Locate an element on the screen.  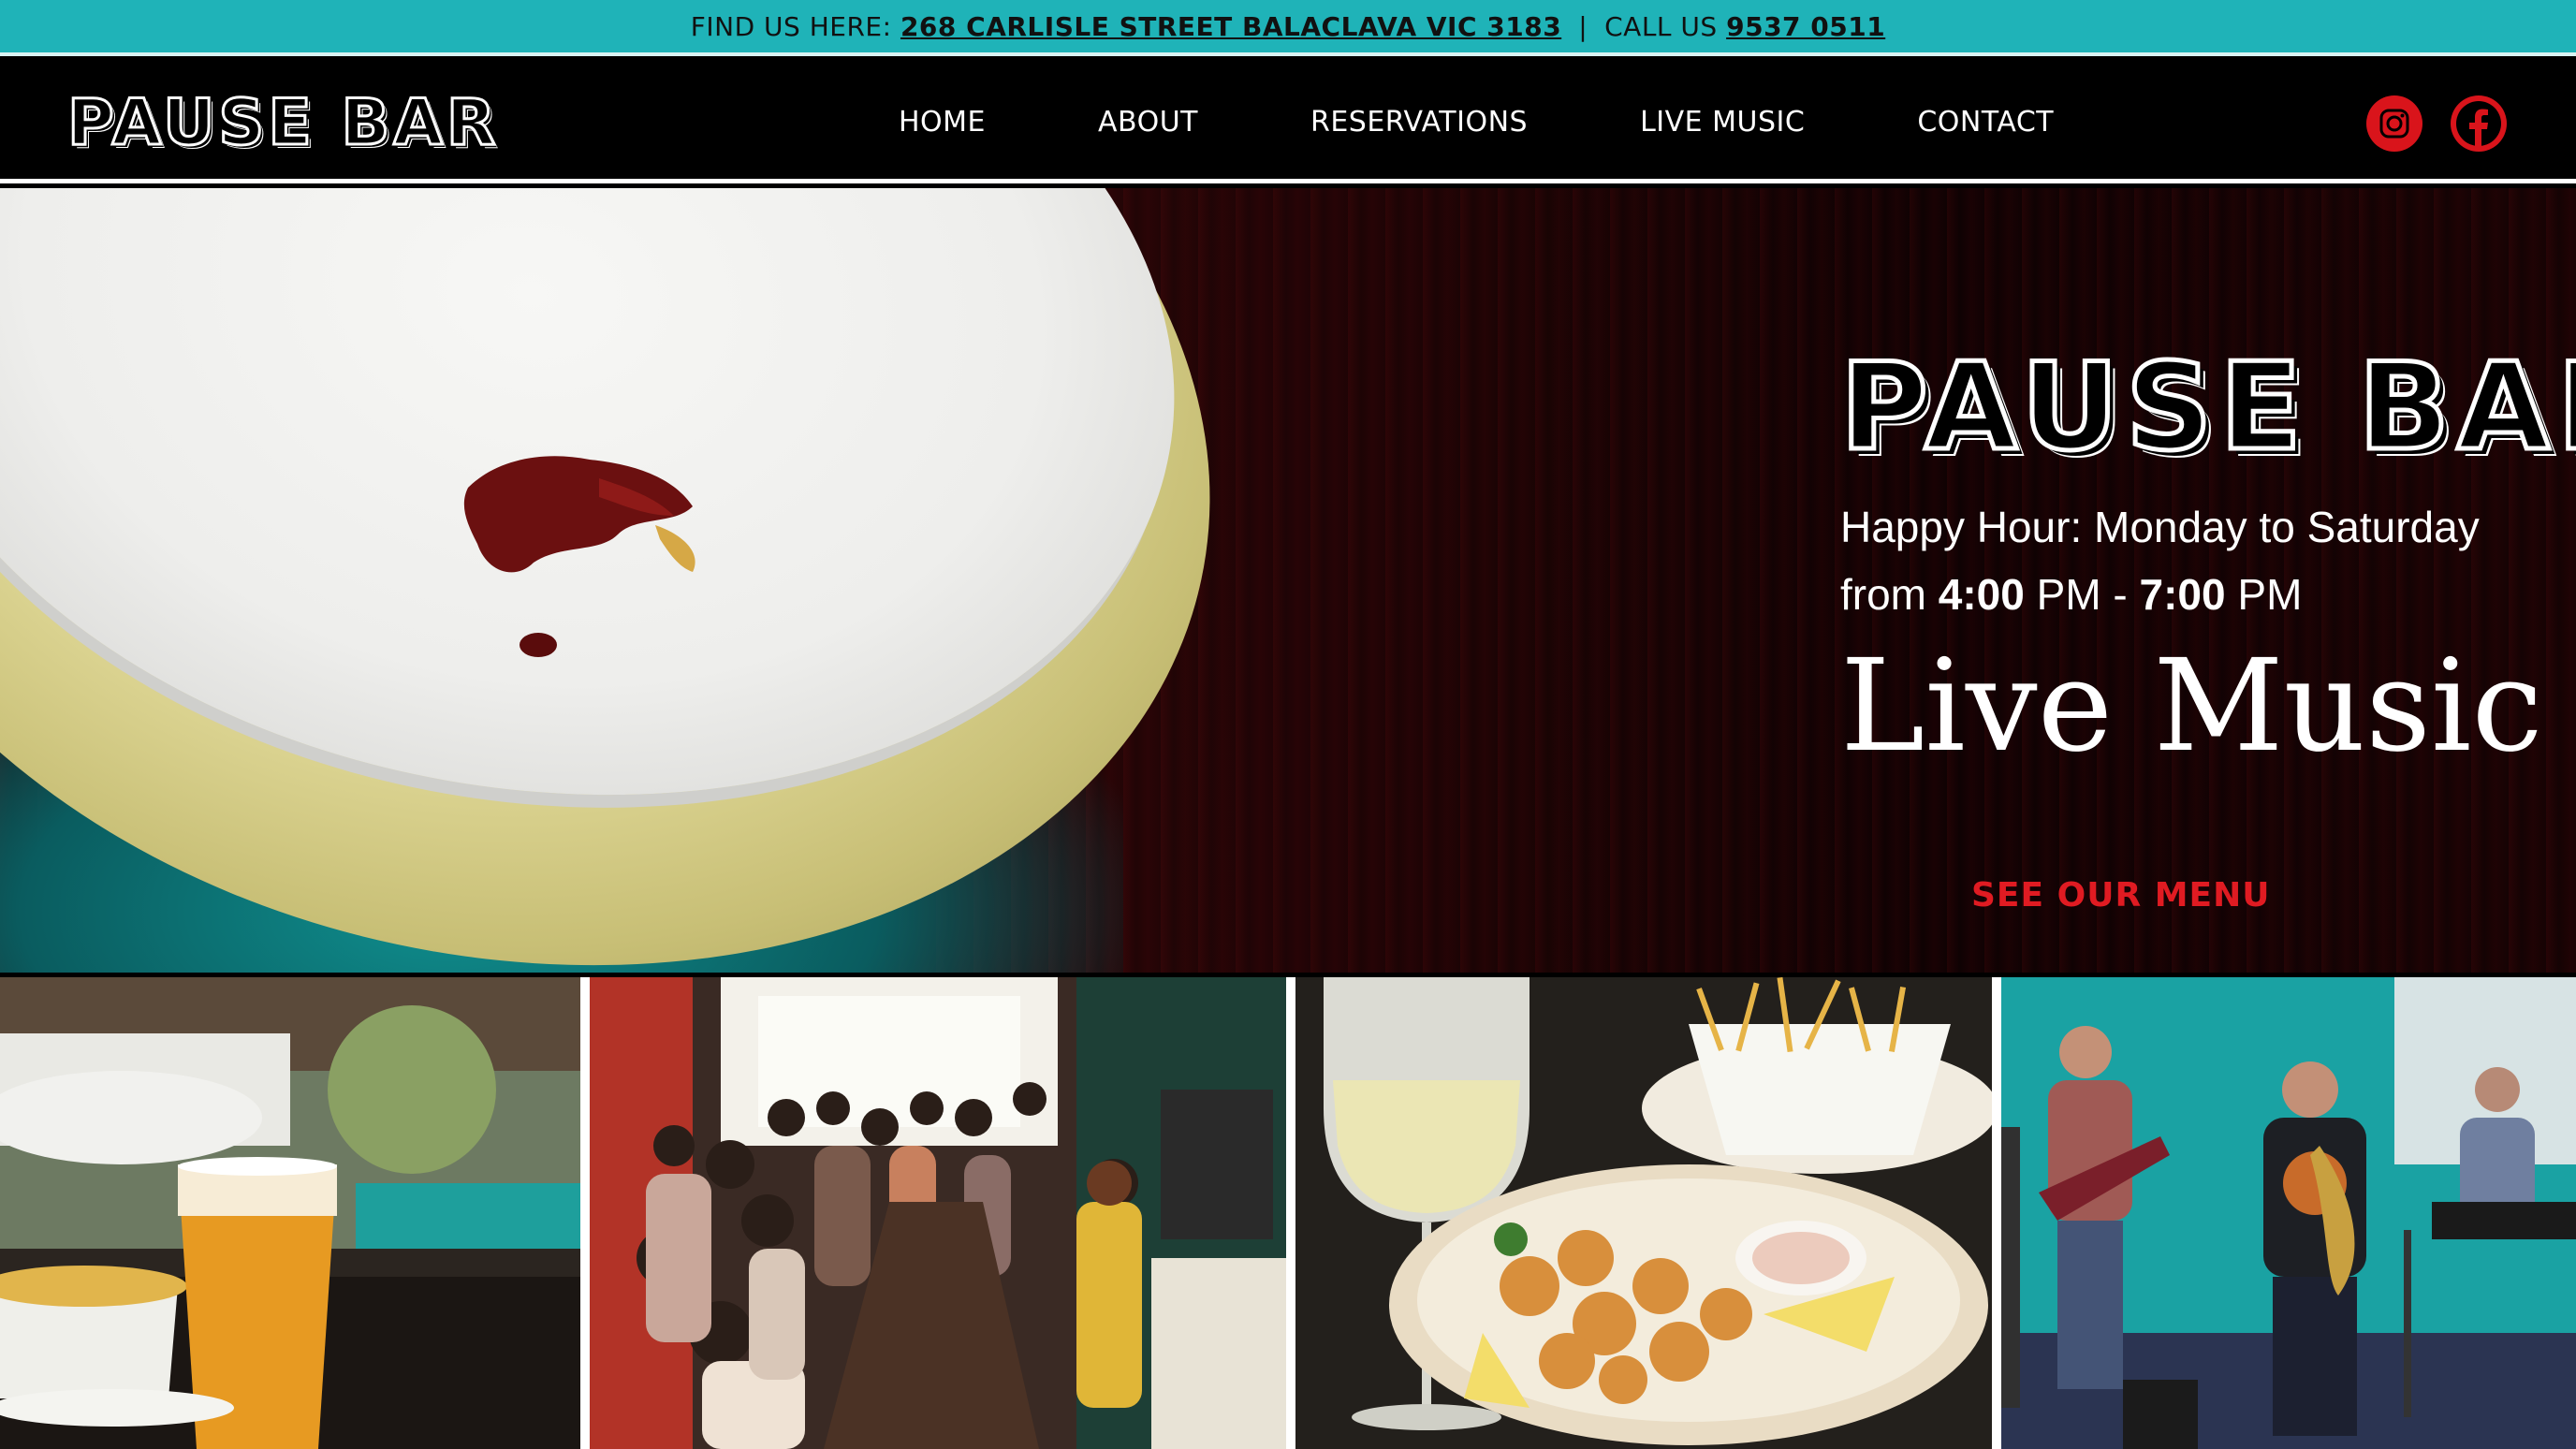
nav-about: ABOUT is located at coordinates (1148, 122).